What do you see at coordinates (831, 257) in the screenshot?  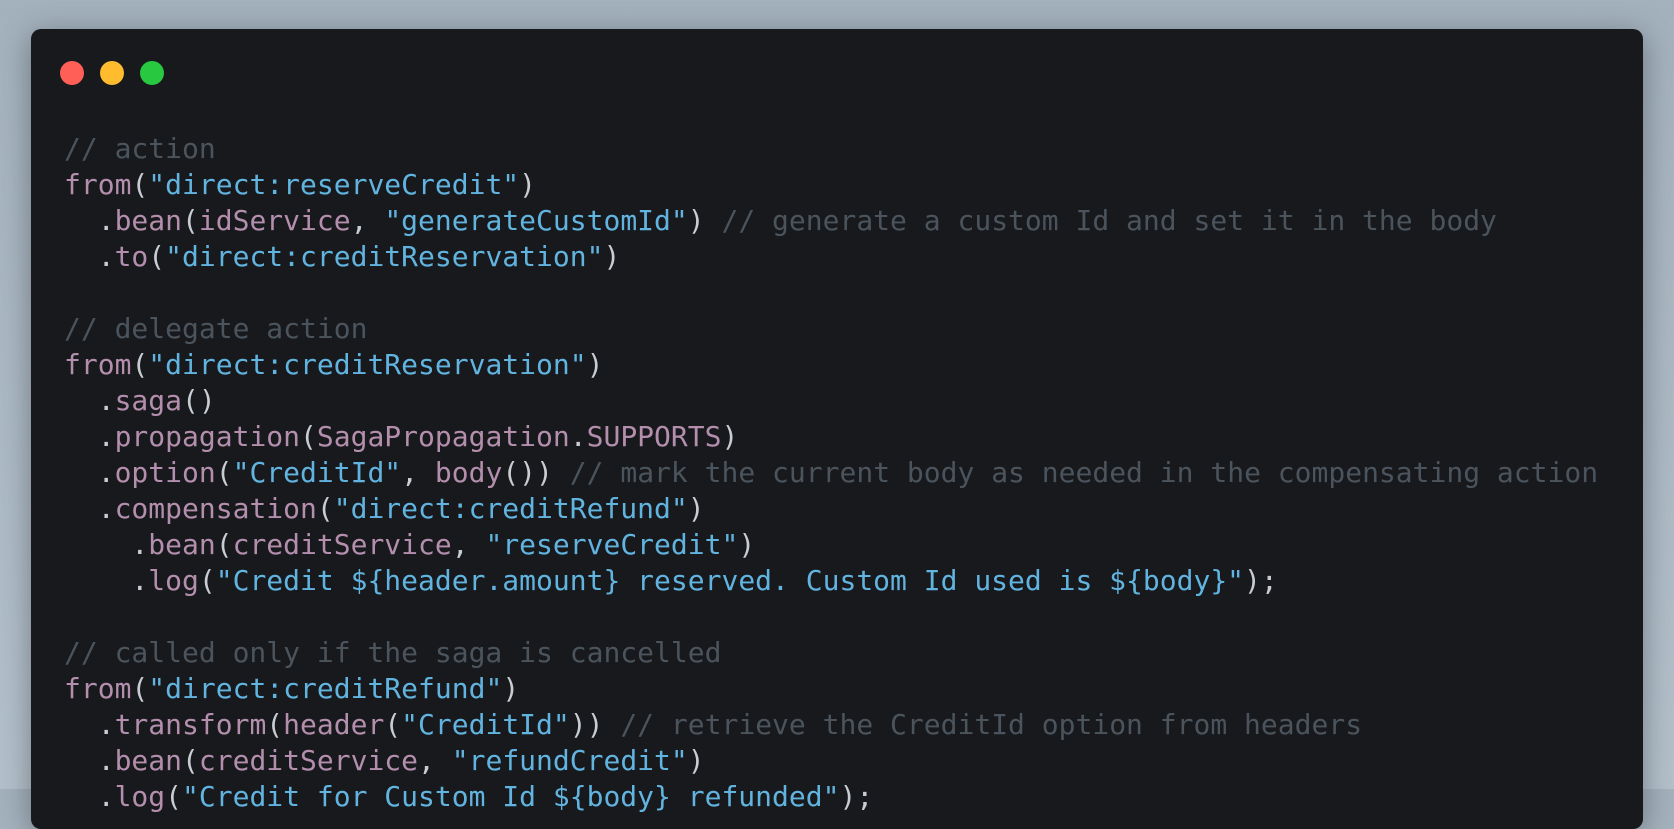 I see `code-line: .to("direct:creditReservation")` at bounding box center [831, 257].